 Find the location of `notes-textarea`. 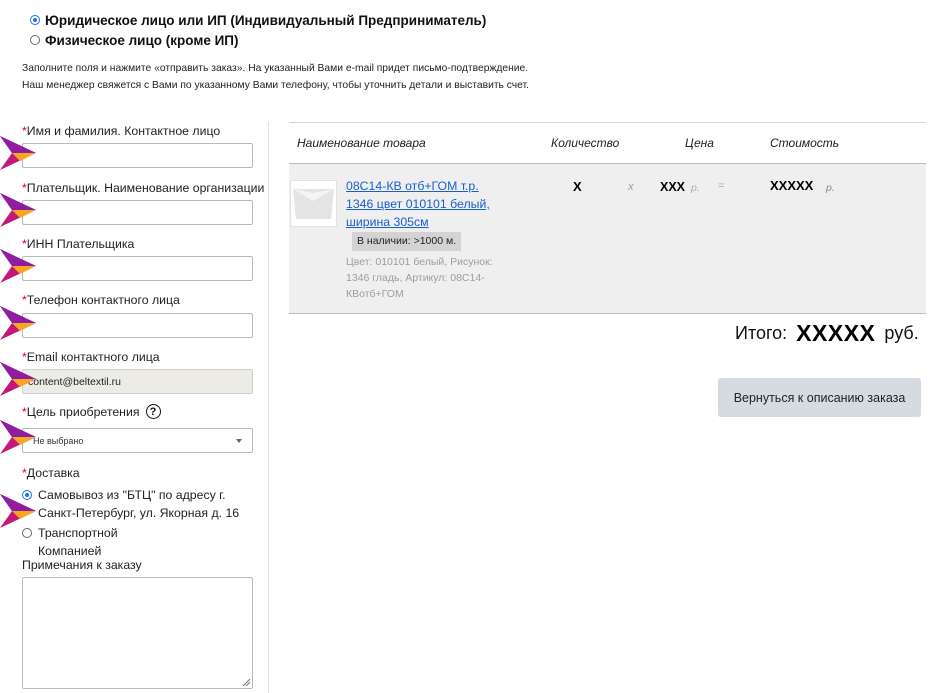

notes-textarea is located at coordinates (137, 633).